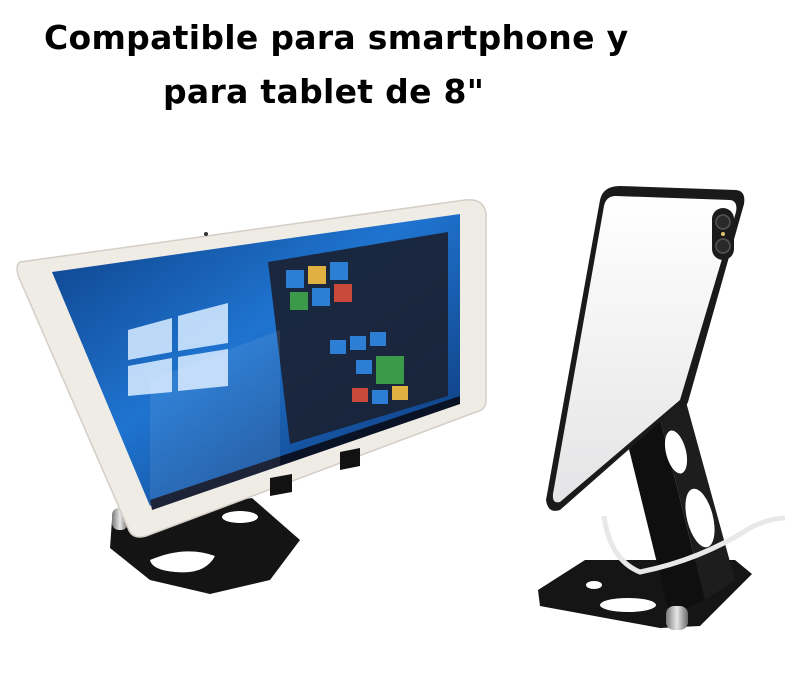 This screenshot has height=686, width=785. I want to click on hinge-icon, so click(677, 618).